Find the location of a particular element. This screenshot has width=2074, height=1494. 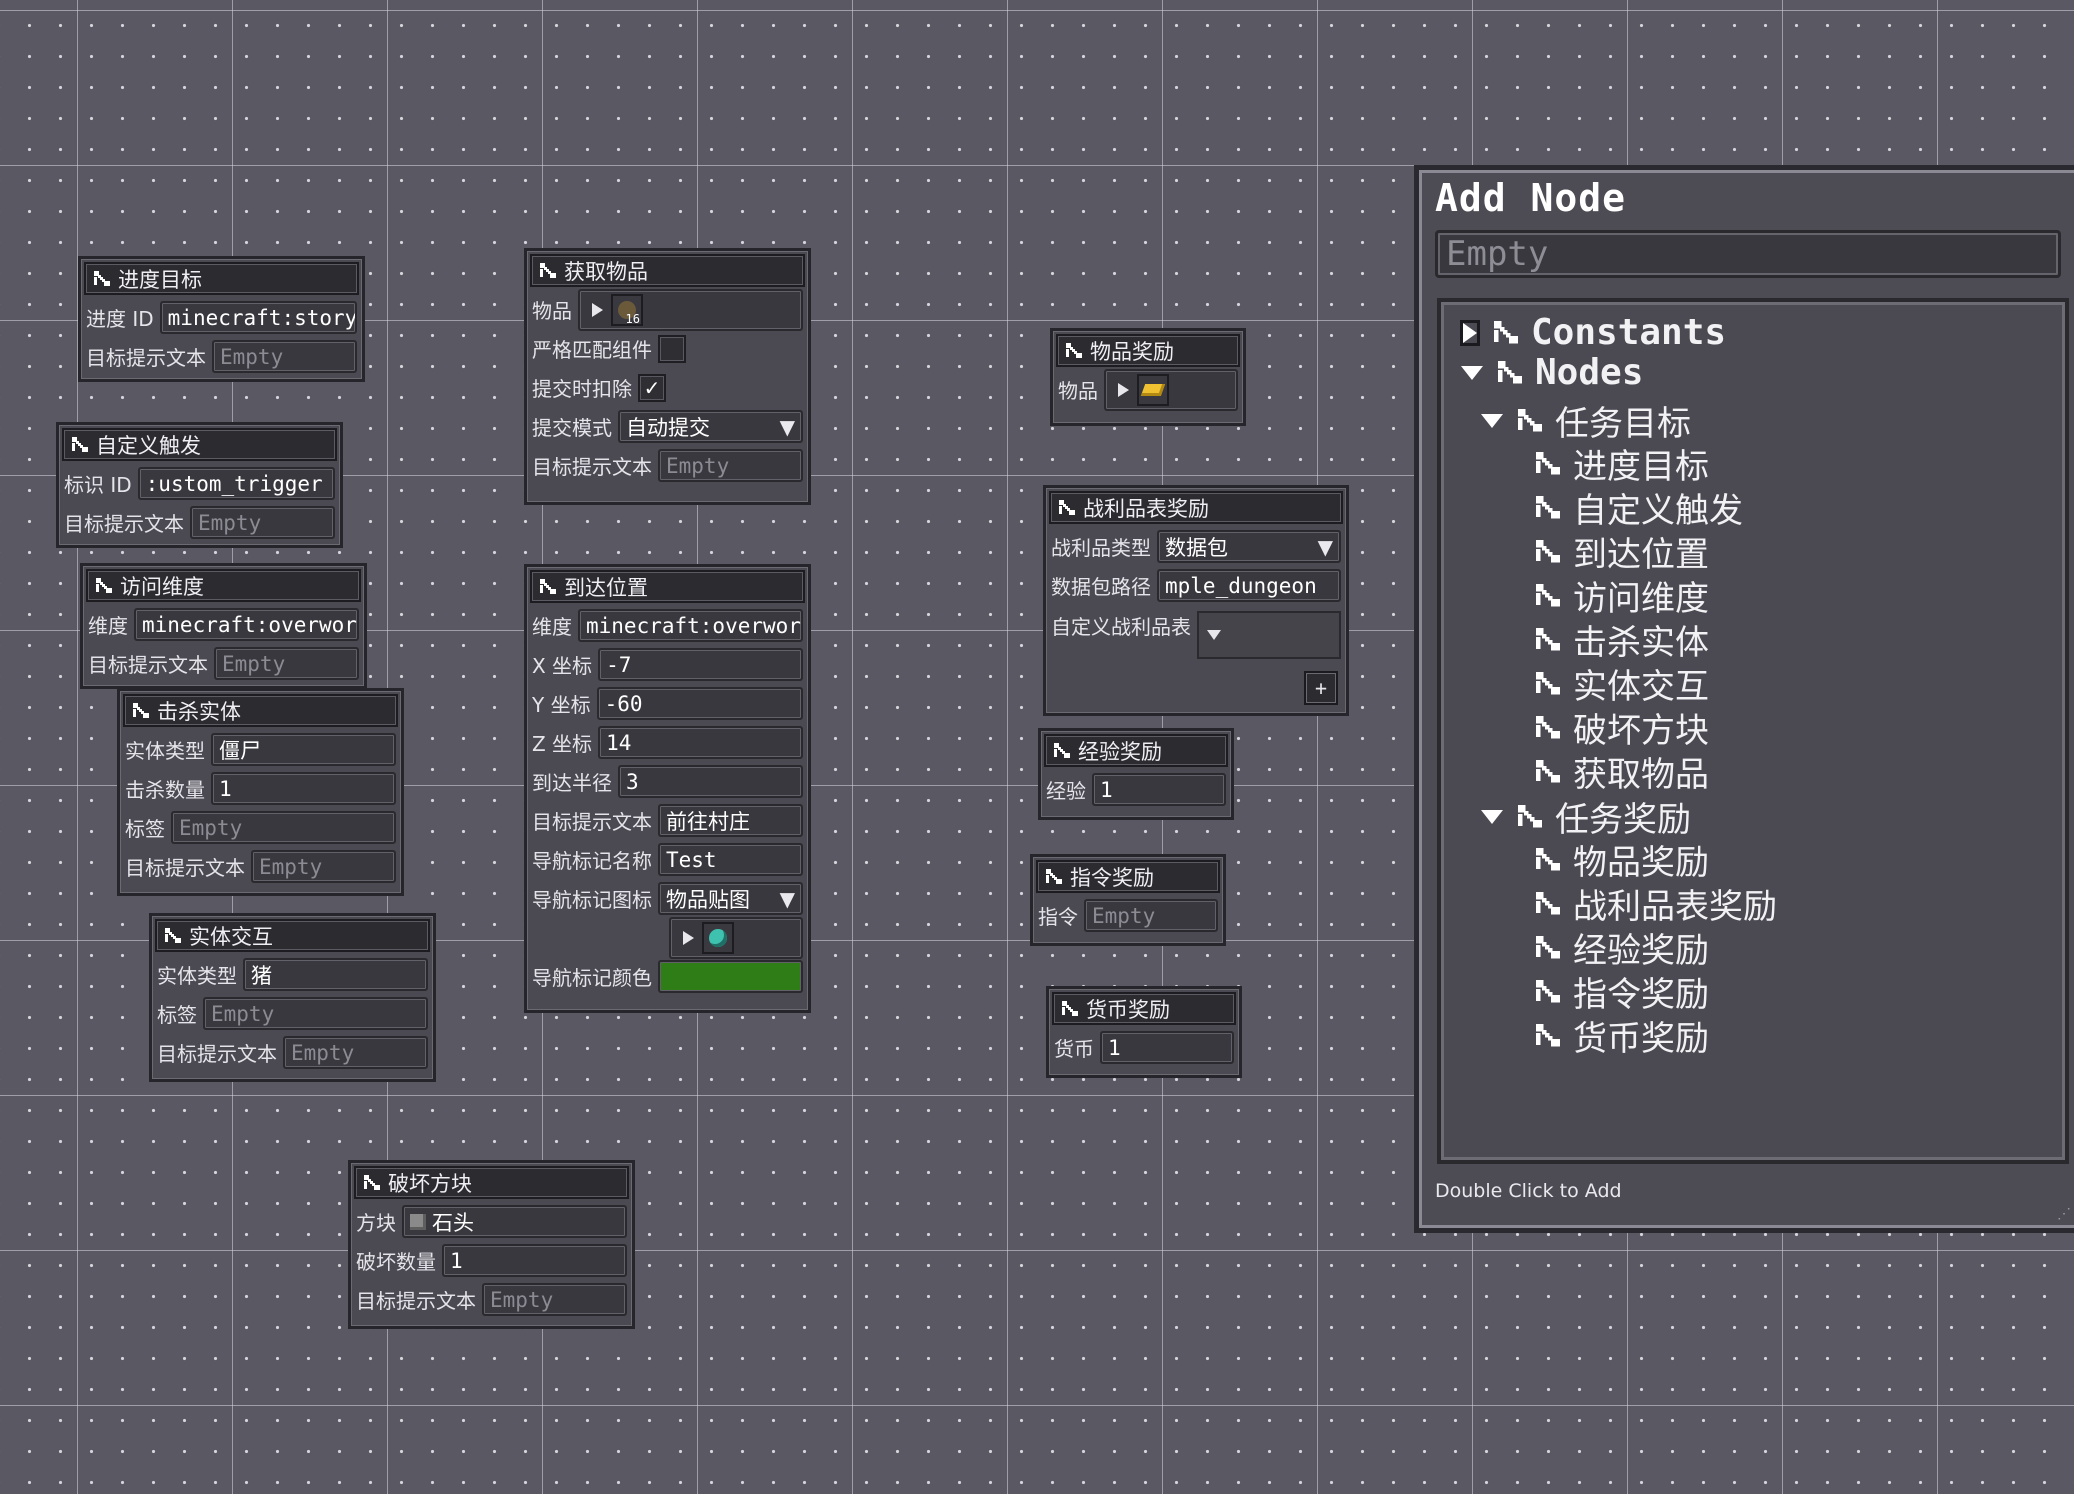

tree-item-rewards-2: 经验奖励 is located at coordinates (1621, 947).